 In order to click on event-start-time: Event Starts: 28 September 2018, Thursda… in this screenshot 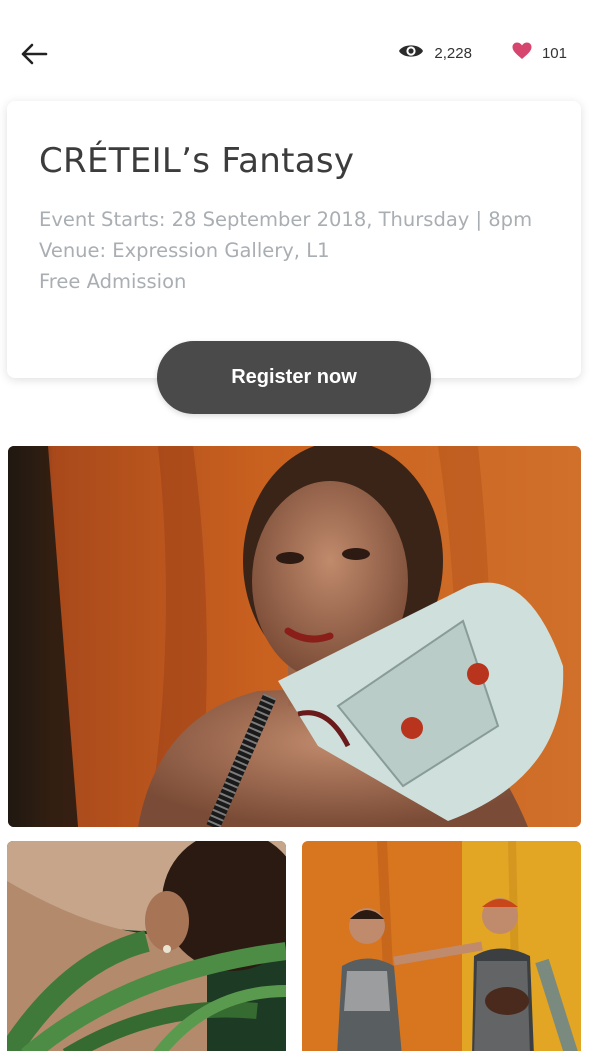, I will do `click(286, 219)`.